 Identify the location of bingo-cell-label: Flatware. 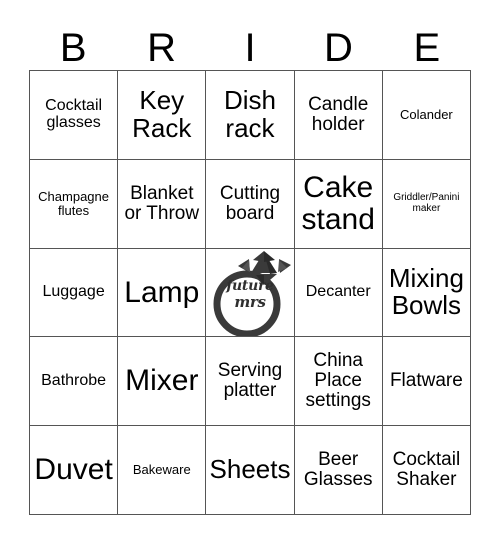
(426, 381).